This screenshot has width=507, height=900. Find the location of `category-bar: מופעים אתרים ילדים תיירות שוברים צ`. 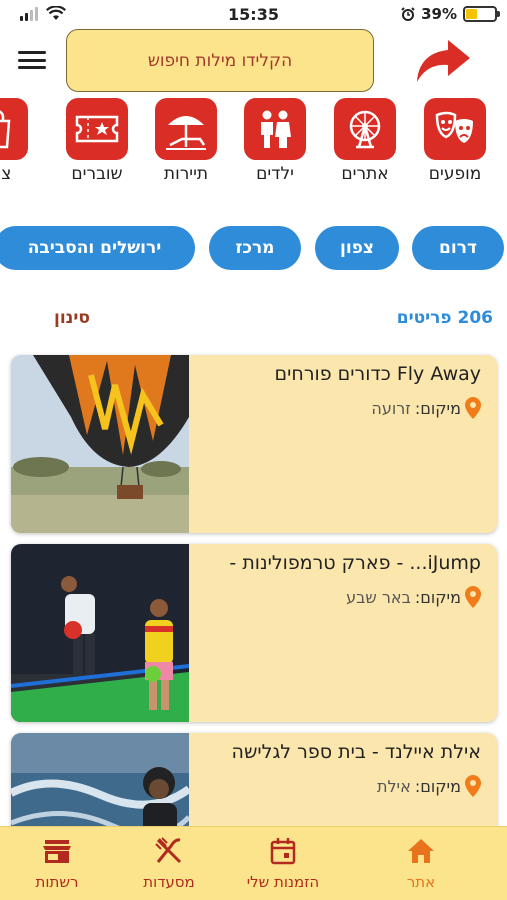

category-bar: מופעים אתרים ילדים תיירות שוברים צ is located at coordinates (253, 144).